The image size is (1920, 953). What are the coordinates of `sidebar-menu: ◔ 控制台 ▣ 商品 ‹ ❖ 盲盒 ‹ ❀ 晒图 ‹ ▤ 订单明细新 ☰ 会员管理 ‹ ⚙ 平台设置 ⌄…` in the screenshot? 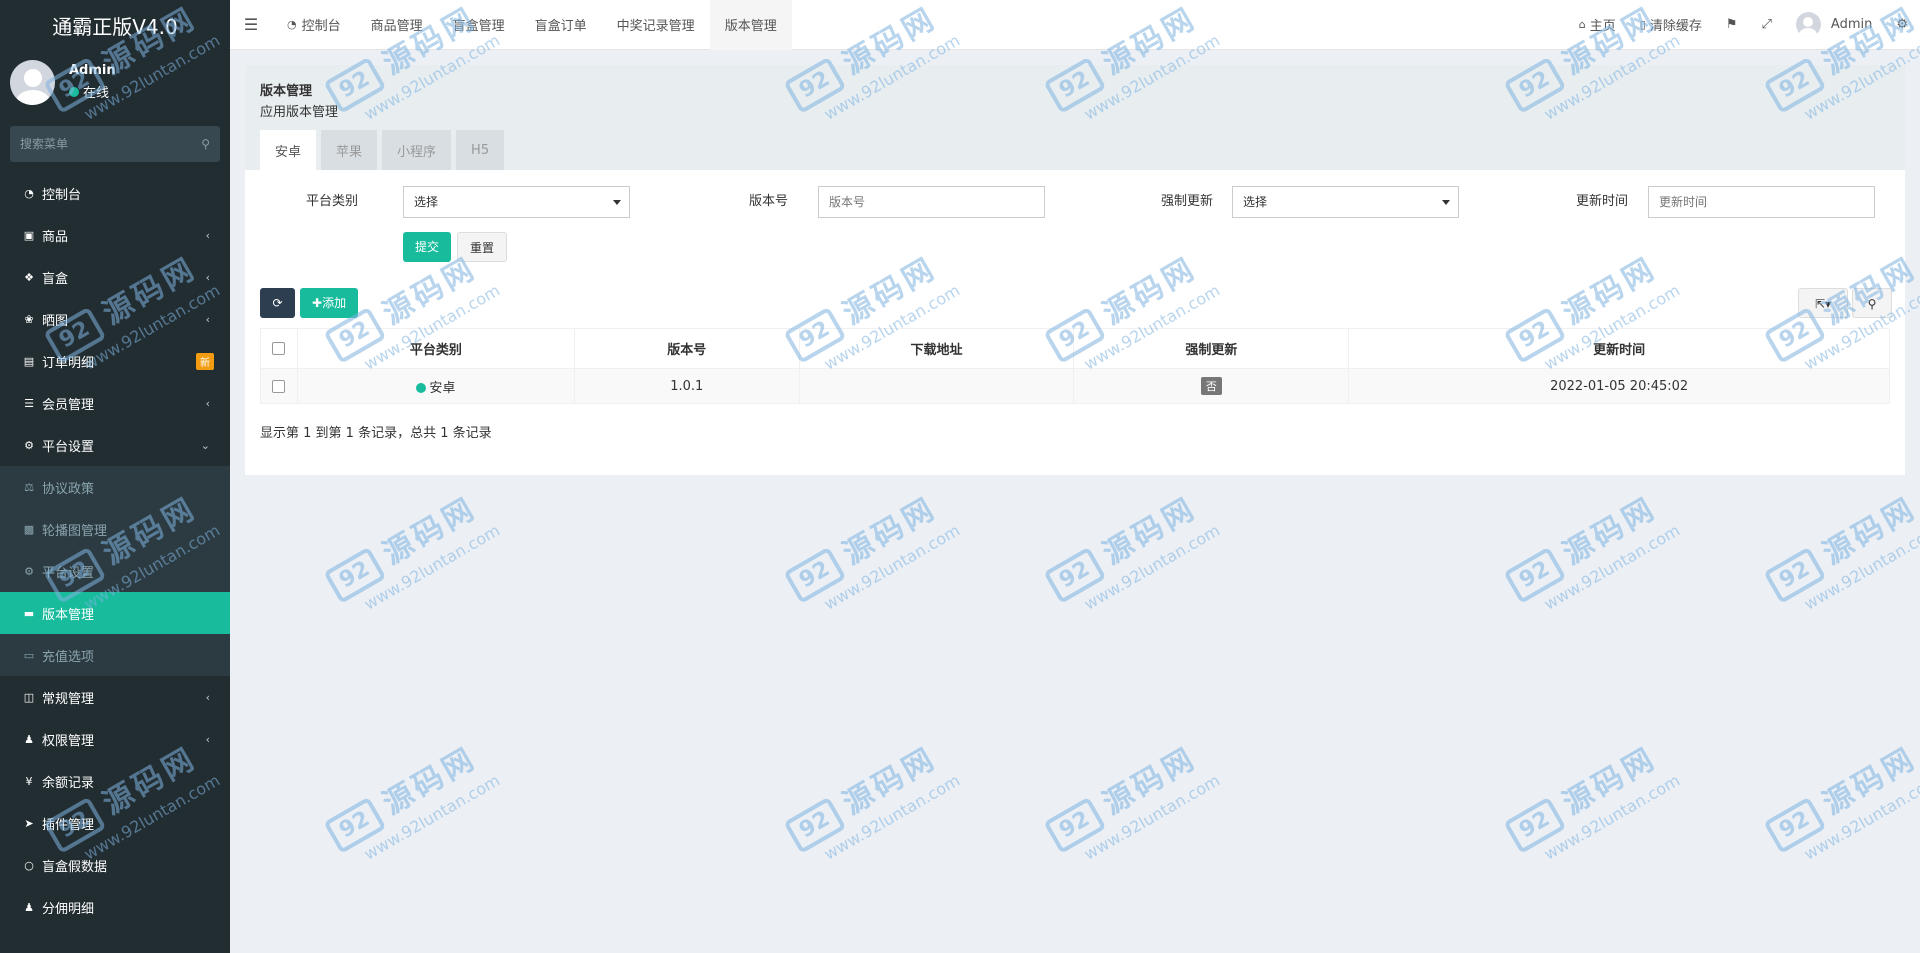 It's located at (115, 550).